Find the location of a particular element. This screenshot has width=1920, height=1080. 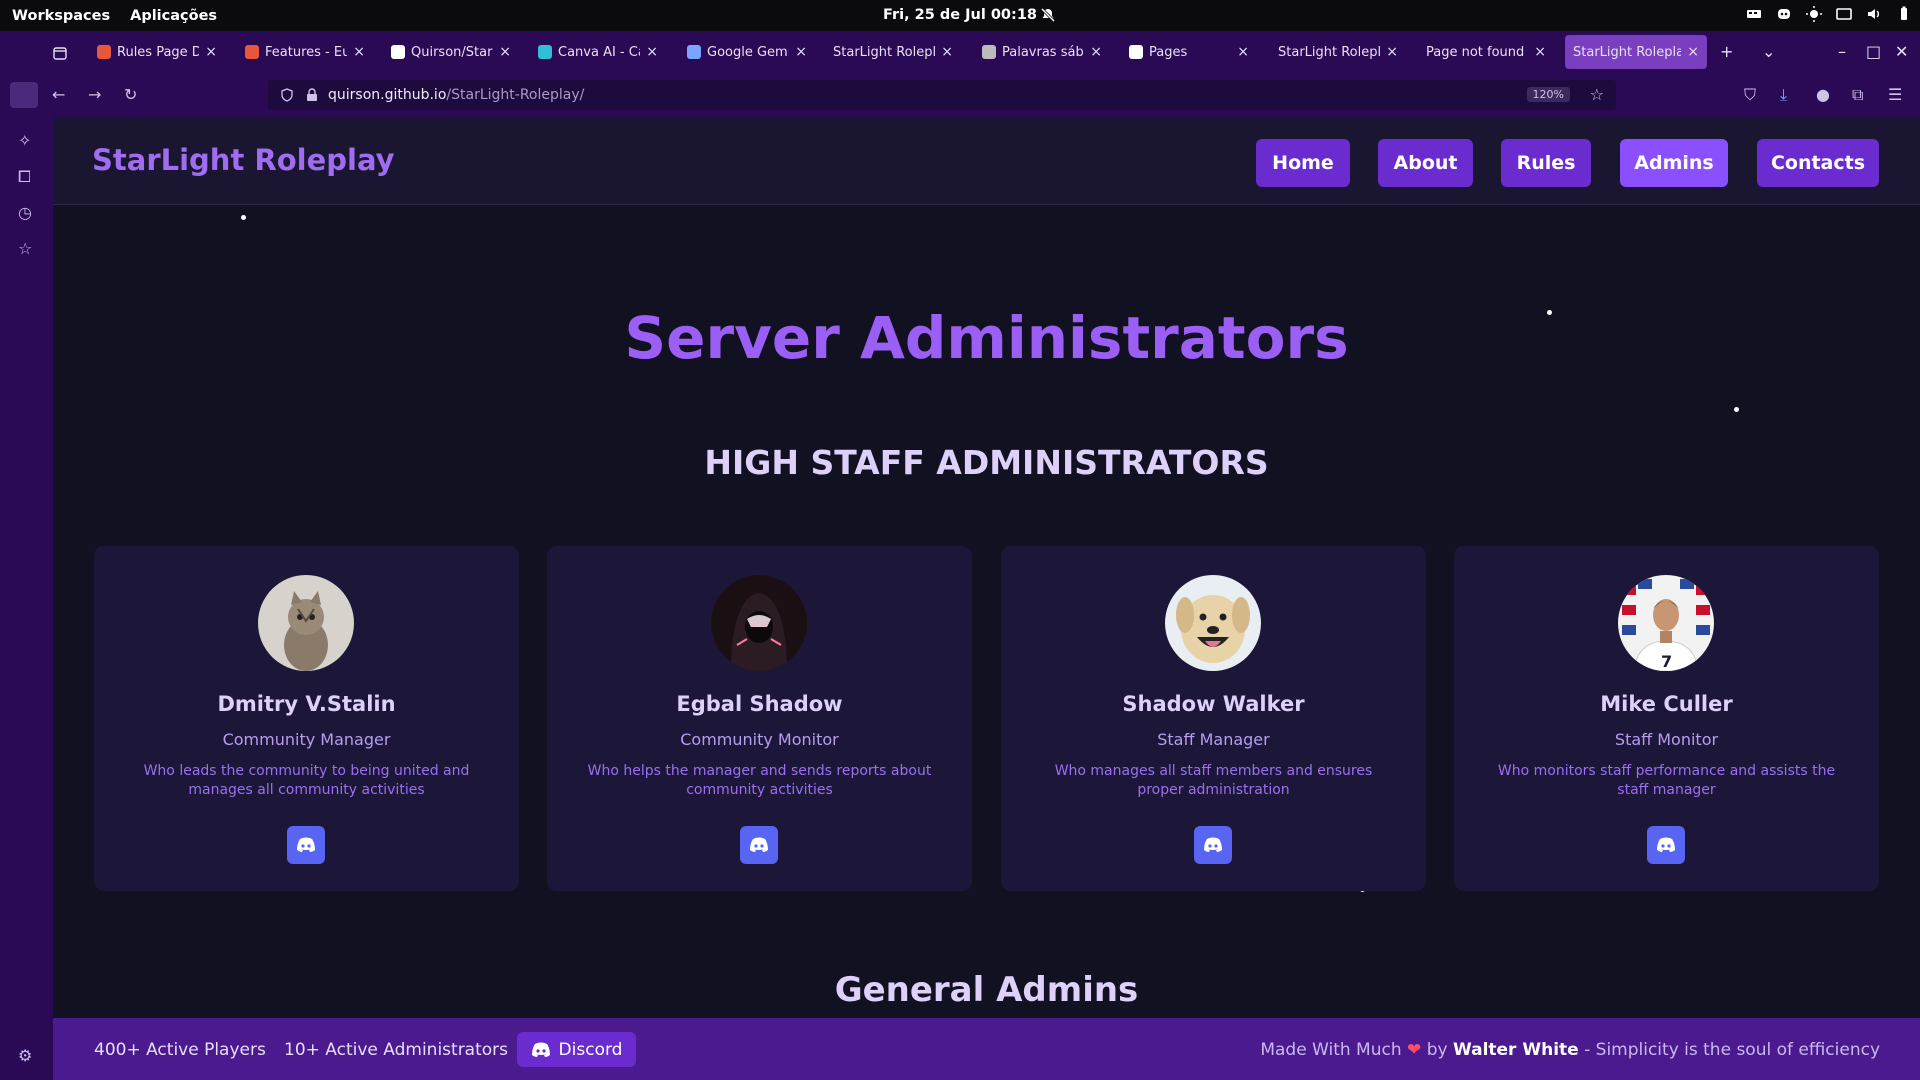

tab-title: Google Gemini is located at coordinates (748, 52).